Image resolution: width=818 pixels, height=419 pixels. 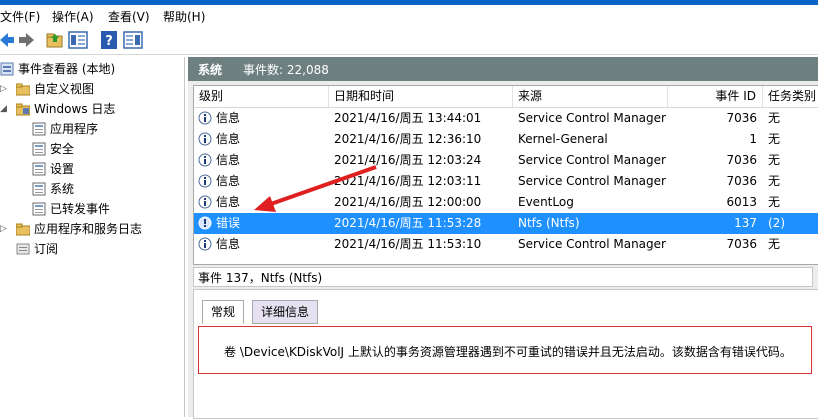 What do you see at coordinates (506, 202) in the screenshot?
I see `table-row: 信息 2021/4/16/周五 12:00:00 EventLog 6013 无` at bounding box center [506, 202].